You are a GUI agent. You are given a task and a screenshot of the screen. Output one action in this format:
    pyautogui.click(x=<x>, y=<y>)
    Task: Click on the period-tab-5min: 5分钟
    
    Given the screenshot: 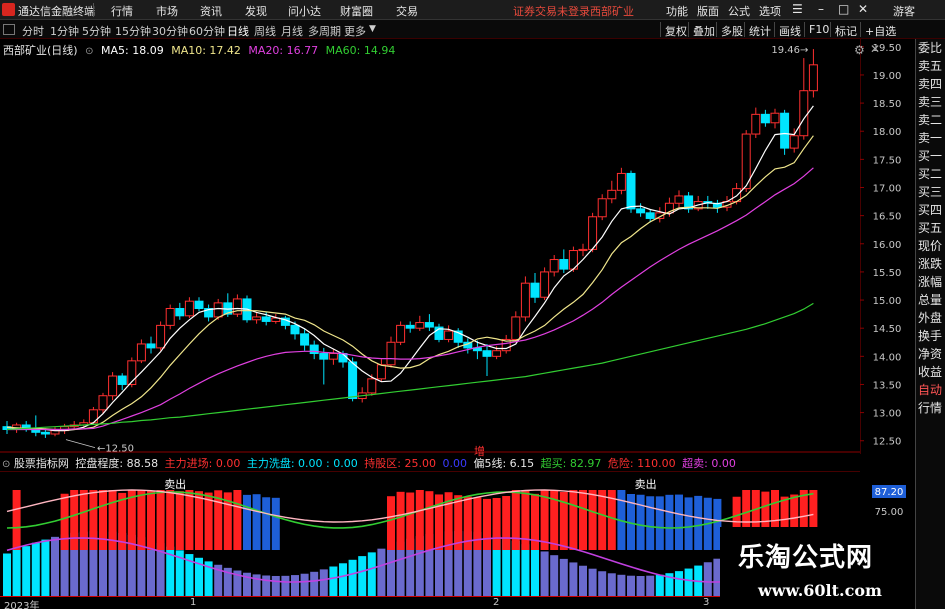 What is the action you would take?
    pyautogui.click(x=96, y=31)
    